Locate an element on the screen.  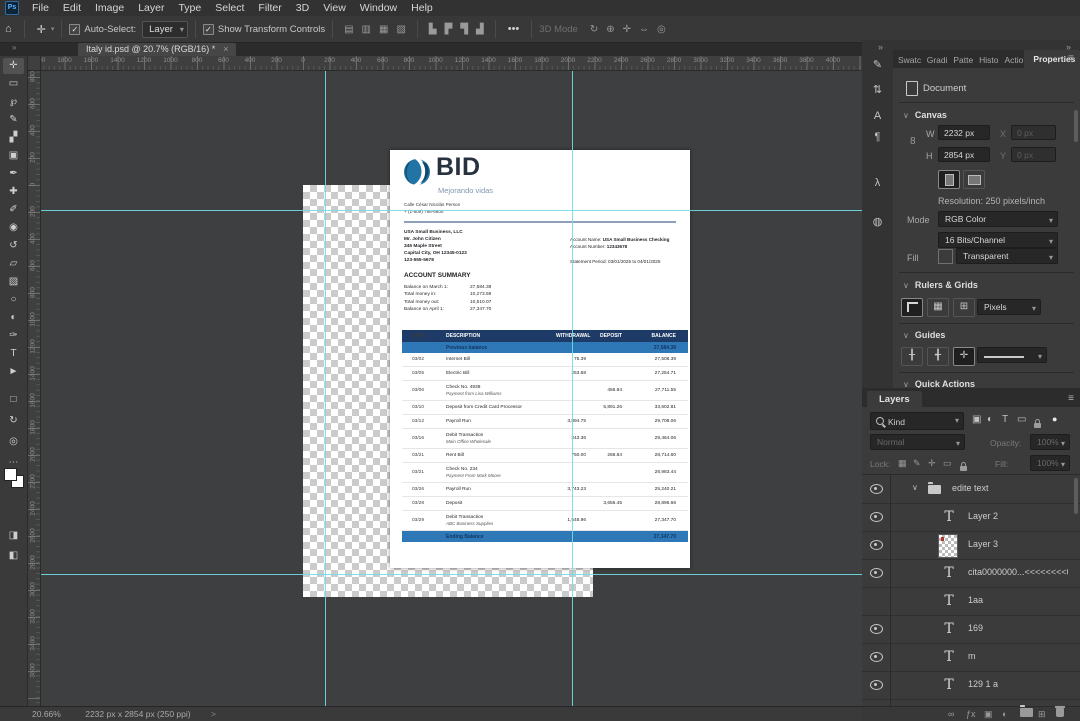
guides-section-header: Guides is located at coordinates (924, 335).